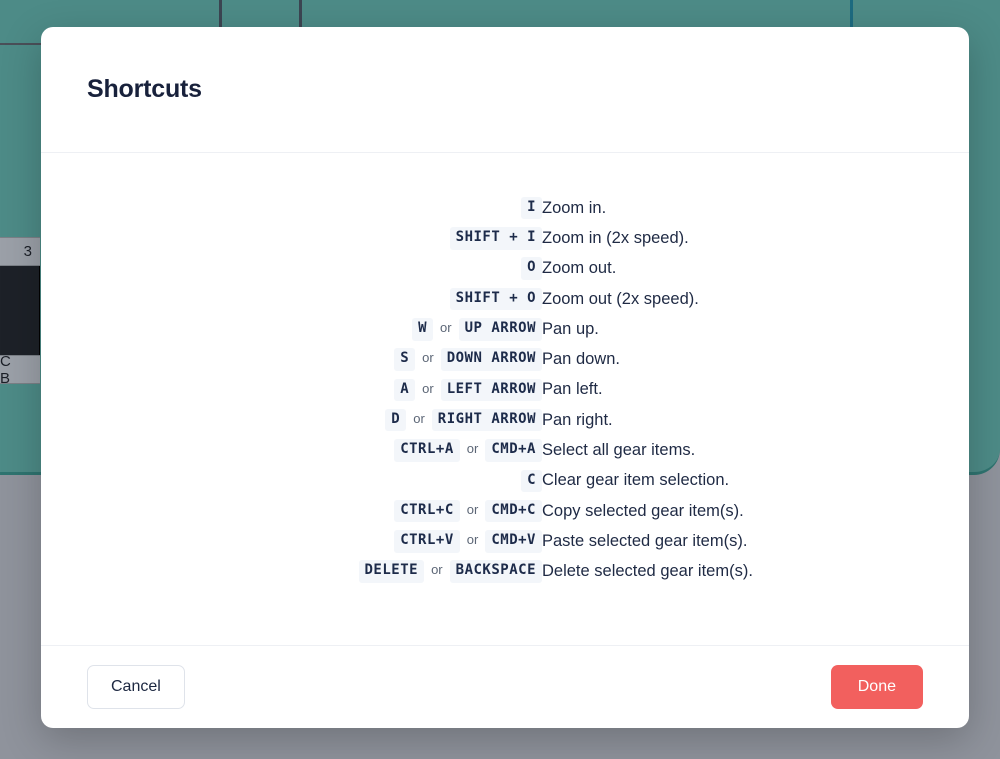 The width and height of the screenshot is (1000, 759). What do you see at coordinates (505, 686) in the screenshot?
I see `dialog-footer: Cancel Done` at bounding box center [505, 686].